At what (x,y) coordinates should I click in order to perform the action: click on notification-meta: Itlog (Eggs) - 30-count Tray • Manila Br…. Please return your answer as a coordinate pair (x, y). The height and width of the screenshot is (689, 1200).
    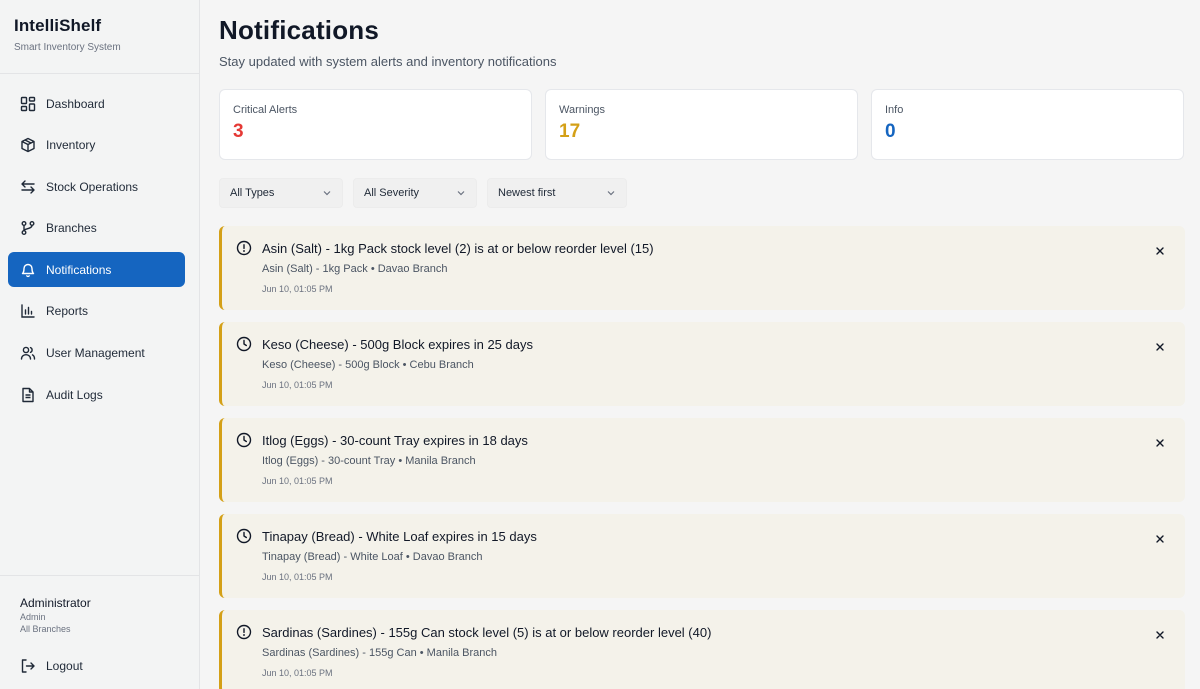
    Looking at the image, I should click on (369, 461).